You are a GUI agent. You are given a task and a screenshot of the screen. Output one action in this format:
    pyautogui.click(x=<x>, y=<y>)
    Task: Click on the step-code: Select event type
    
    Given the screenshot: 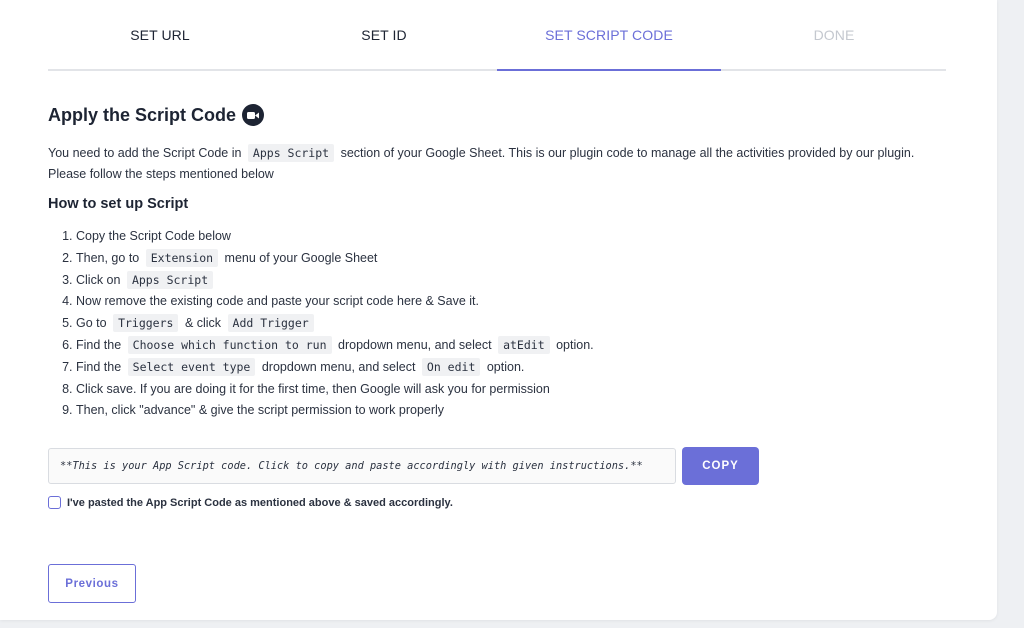 What is the action you would take?
    pyautogui.click(x=191, y=366)
    